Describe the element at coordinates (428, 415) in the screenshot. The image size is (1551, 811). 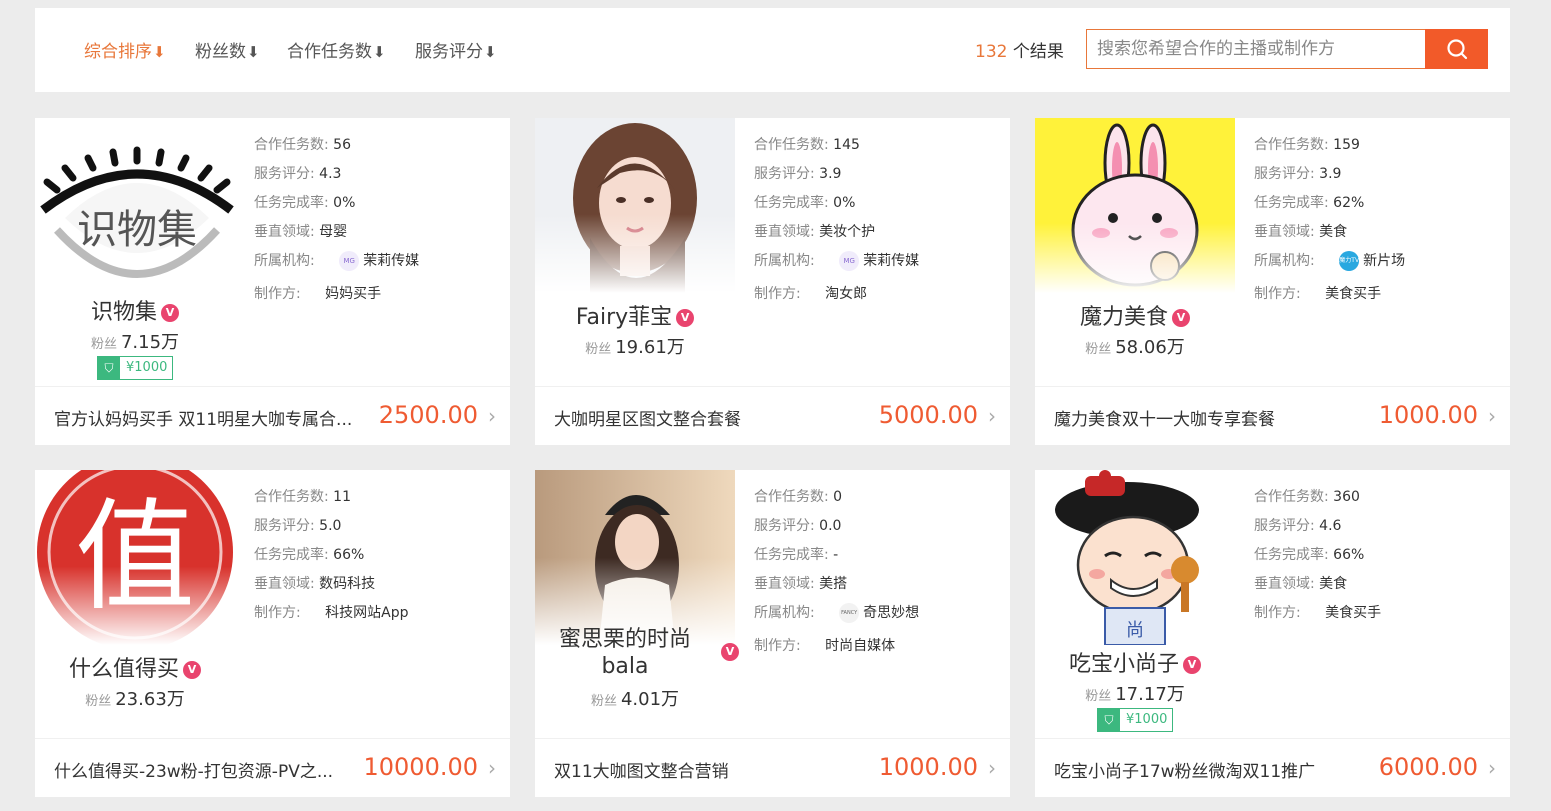
I see `package-price: 2500.00` at that location.